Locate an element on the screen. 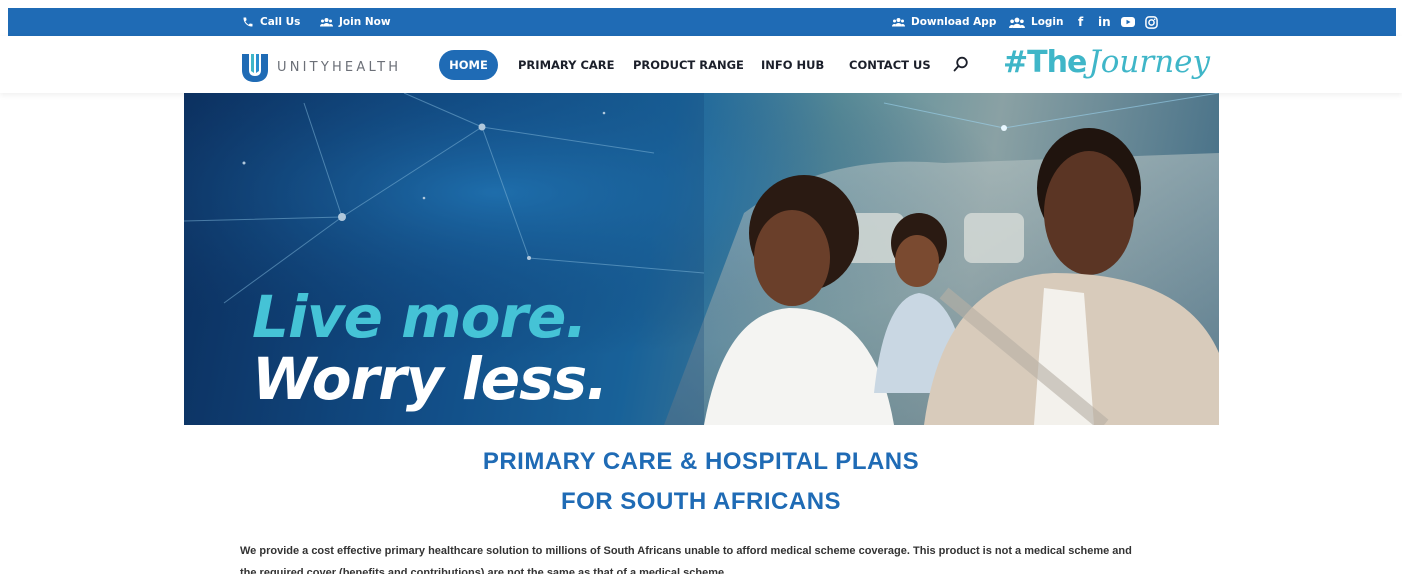 Image resolution: width=1402 pixels, height=574 pixels. hero-headline-line2: Worry less. is located at coordinates (430, 379).